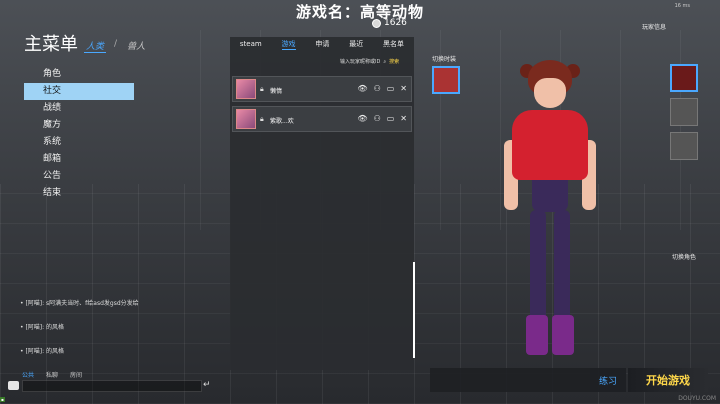  I want to click on watermark: DOUYU.COM, so click(697, 398).